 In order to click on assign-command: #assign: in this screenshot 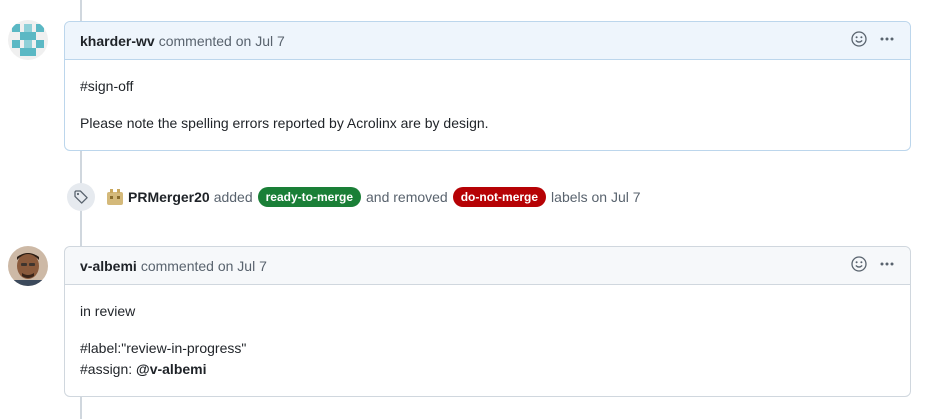, I will do `click(106, 369)`.